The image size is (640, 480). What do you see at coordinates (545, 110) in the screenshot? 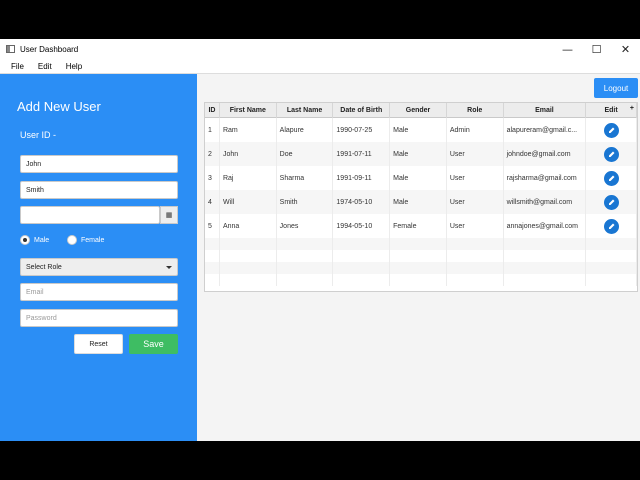
I see `header-email: Email` at bounding box center [545, 110].